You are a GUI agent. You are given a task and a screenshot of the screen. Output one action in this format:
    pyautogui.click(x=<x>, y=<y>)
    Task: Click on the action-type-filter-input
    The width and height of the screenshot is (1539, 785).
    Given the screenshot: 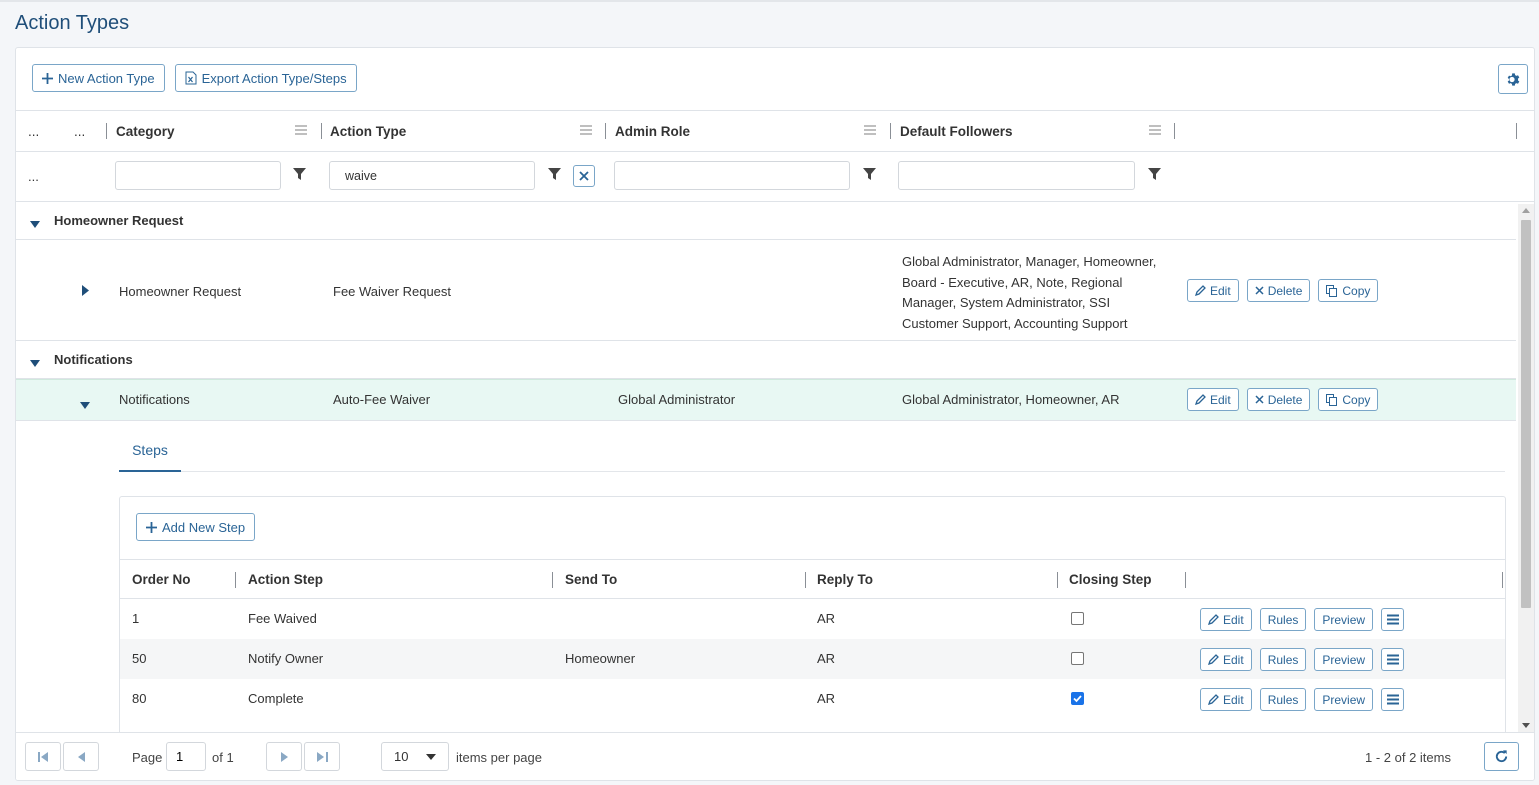 What is the action you would take?
    pyautogui.click(x=432, y=175)
    